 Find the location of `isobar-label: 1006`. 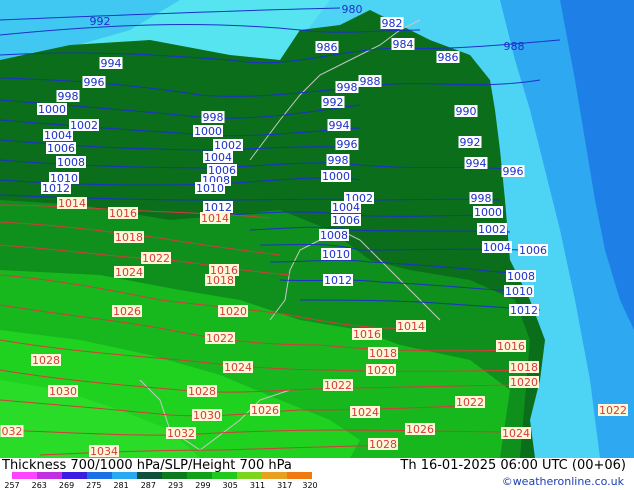

isobar-label: 1006 is located at coordinates (346, 220).